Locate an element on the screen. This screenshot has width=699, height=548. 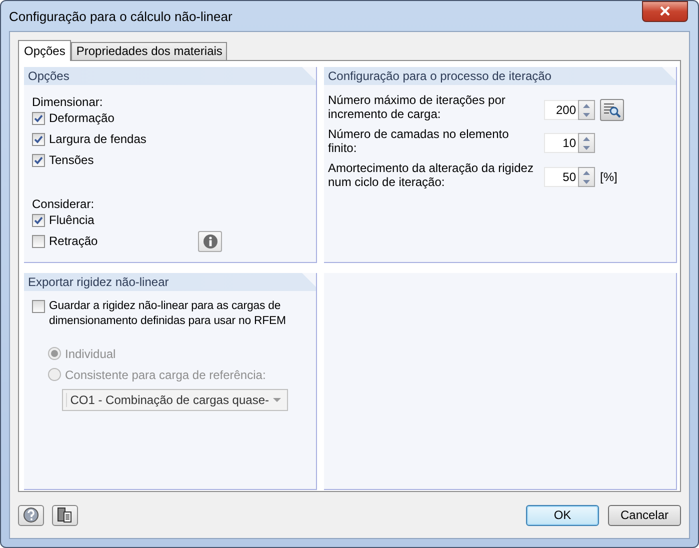
checkbox-label: Retração is located at coordinates (73, 241).